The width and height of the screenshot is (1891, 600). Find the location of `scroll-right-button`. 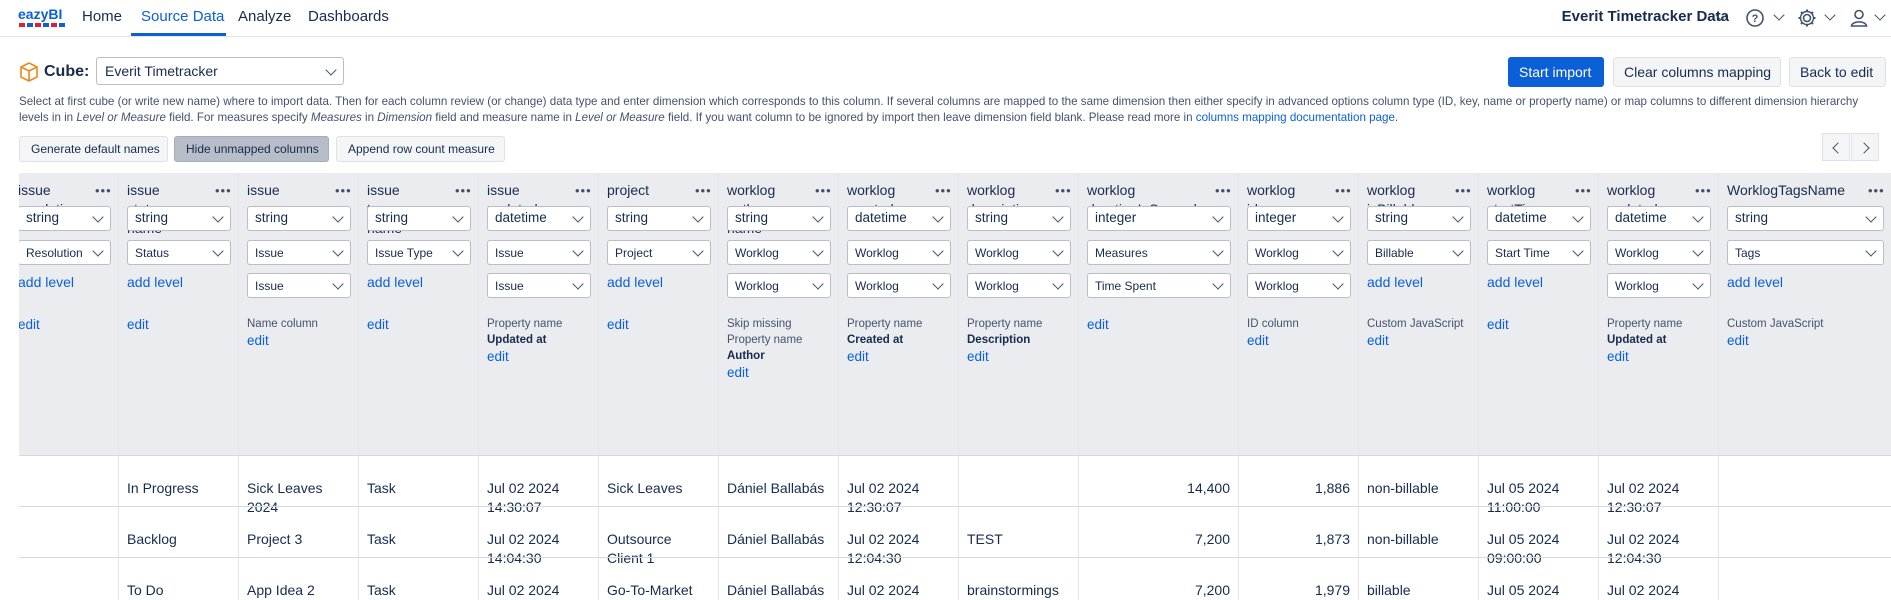

scroll-right-button is located at coordinates (1865, 147).